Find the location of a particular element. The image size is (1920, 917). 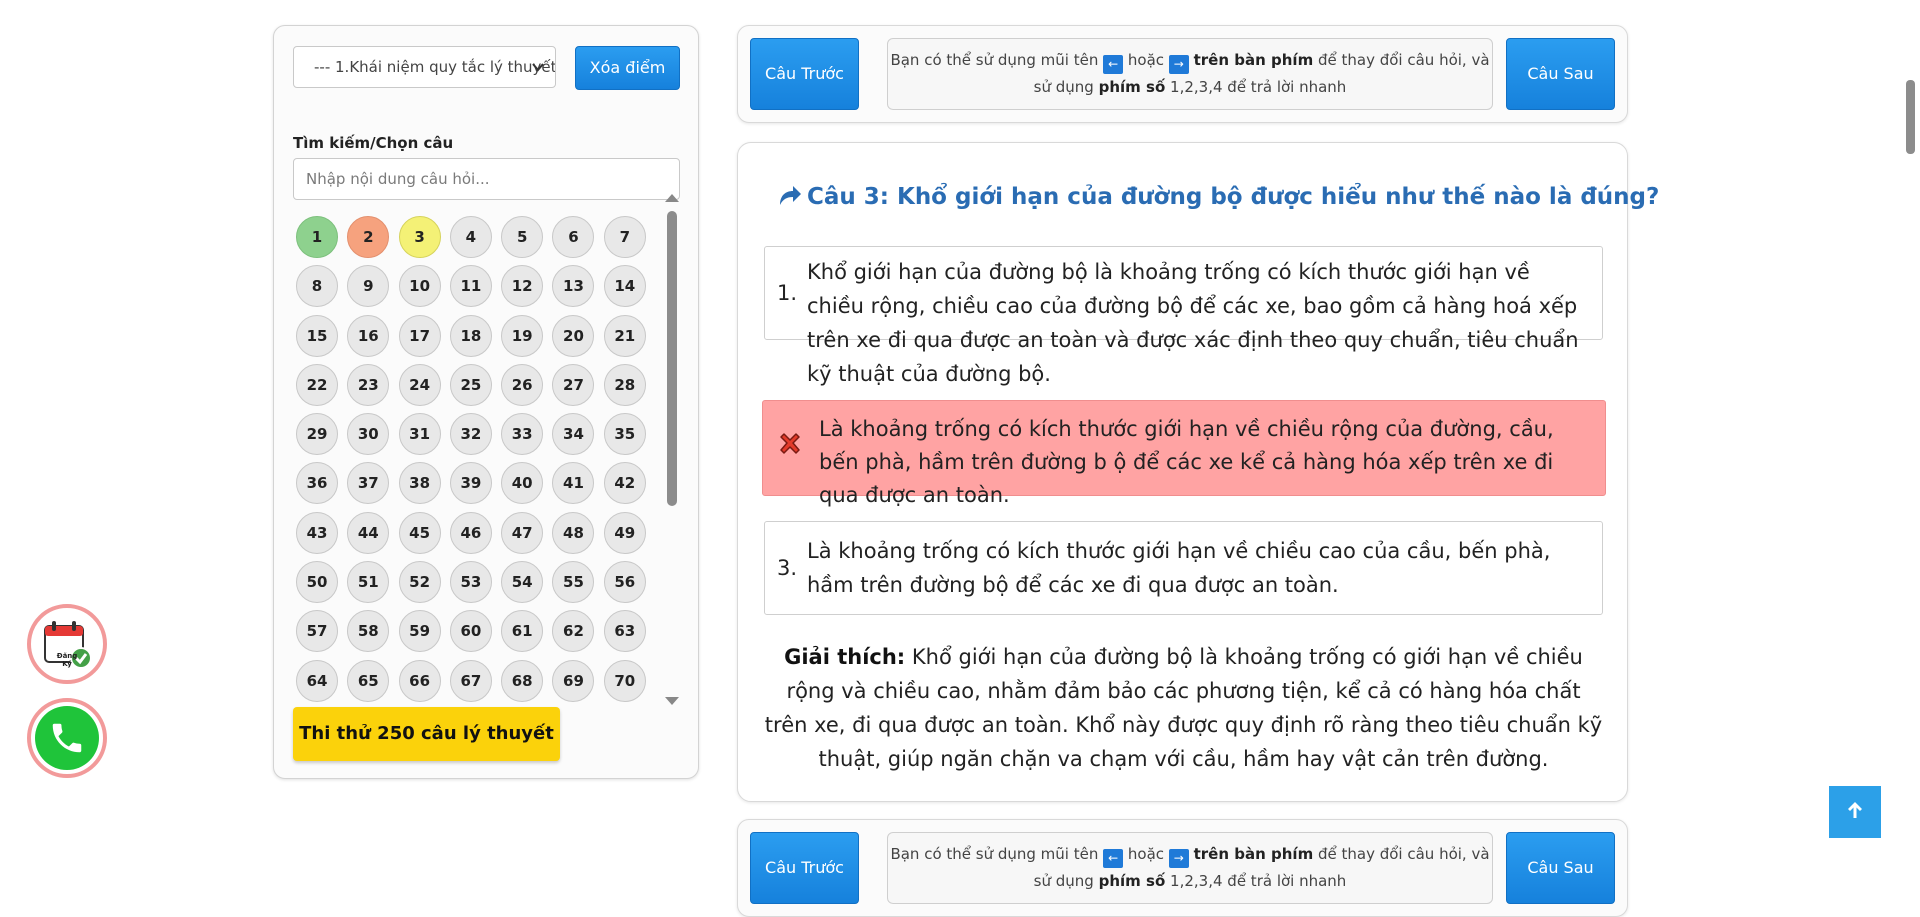

question-number-button: 36 is located at coordinates (317, 483).